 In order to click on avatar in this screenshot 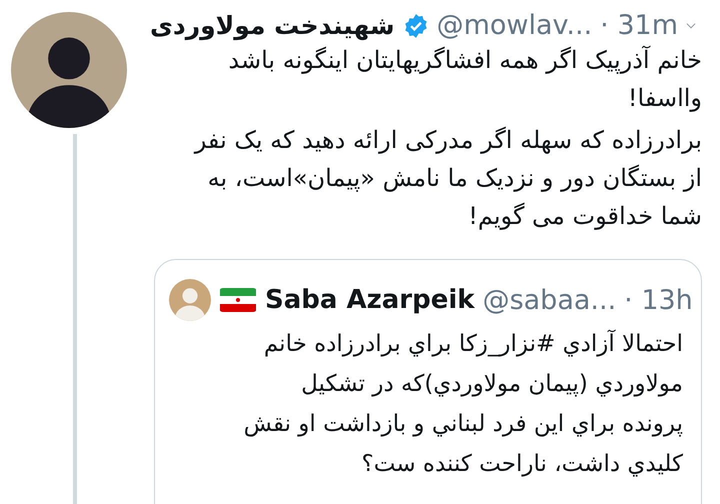, I will do `click(190, 300)`.